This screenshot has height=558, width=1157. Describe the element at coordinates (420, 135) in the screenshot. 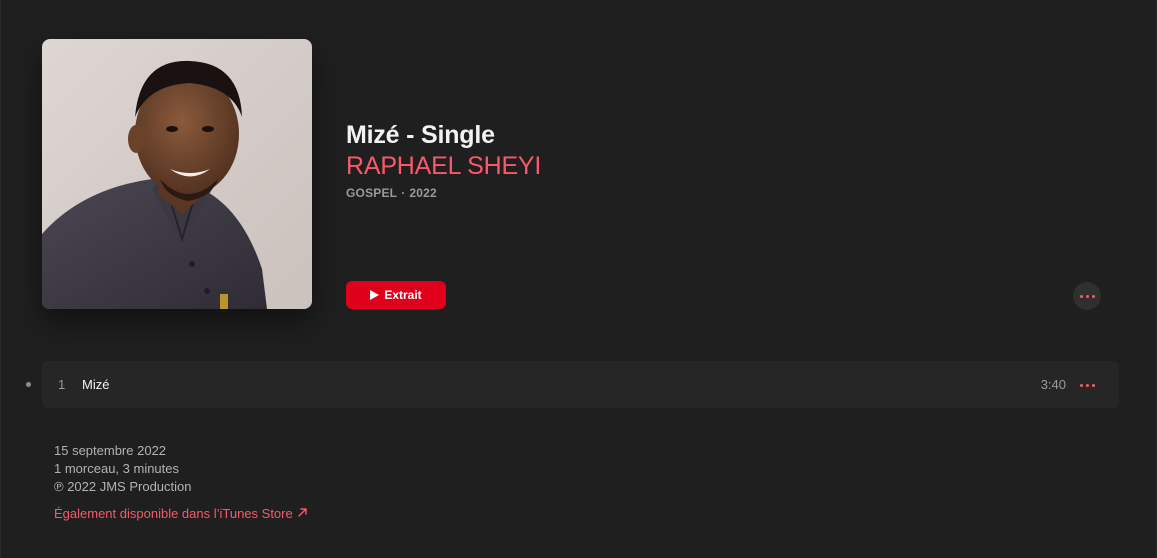

I see `album-title: Mizé - Single` at that location.